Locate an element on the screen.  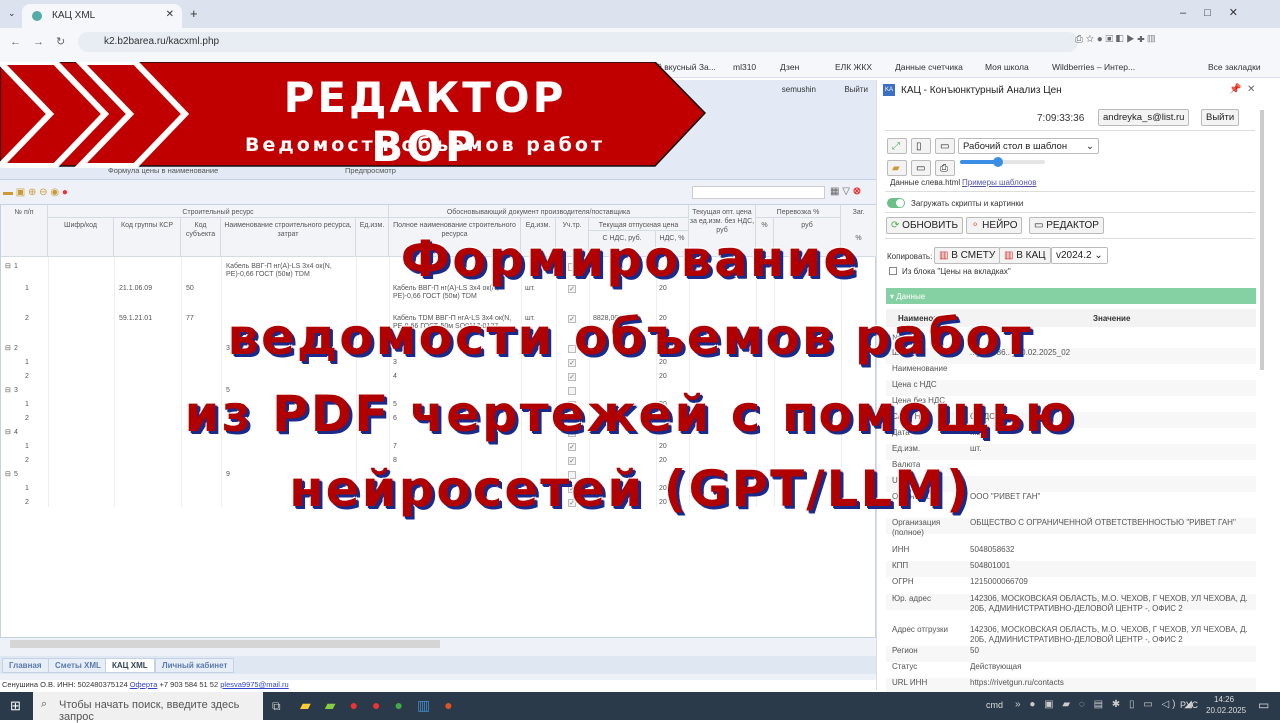
image-icon: ▭ is located at coordinates (945, 146).